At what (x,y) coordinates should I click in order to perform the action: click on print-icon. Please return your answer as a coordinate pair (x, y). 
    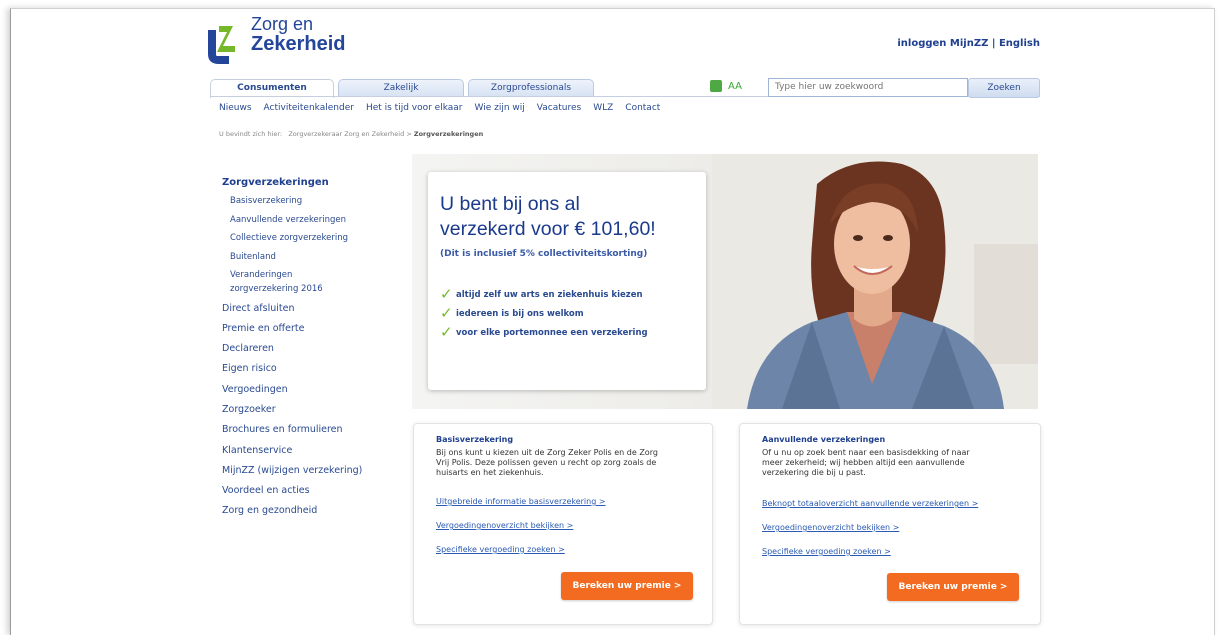
    Looking at the image, I should click on (716, 86).